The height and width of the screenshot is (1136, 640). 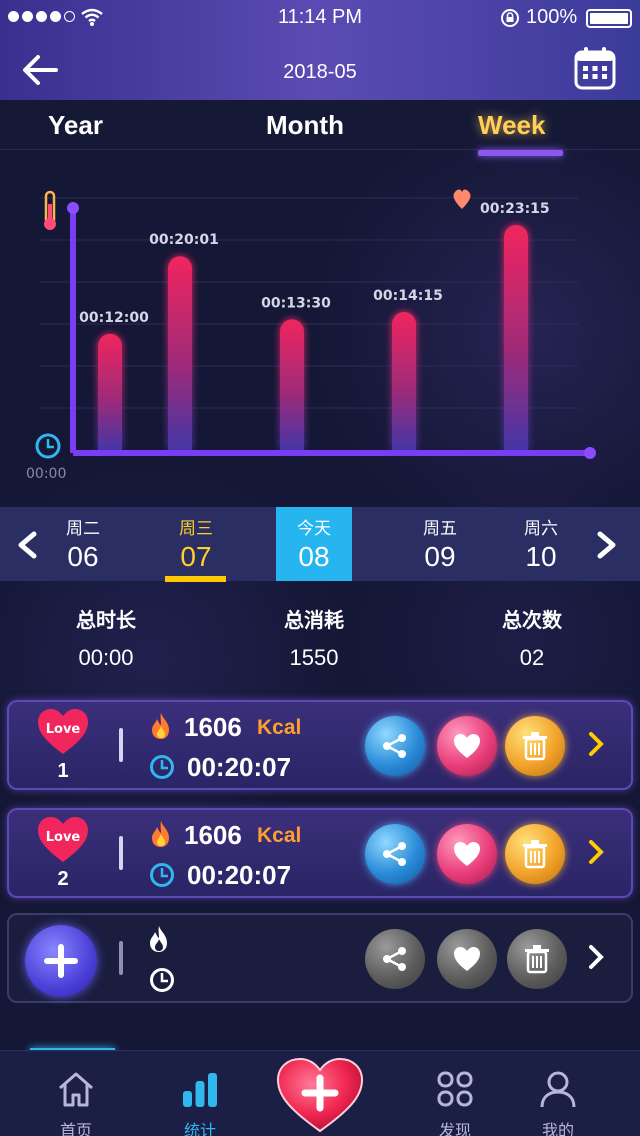 I want to click on date-item: 周六 10, so click(x=541, y=544).